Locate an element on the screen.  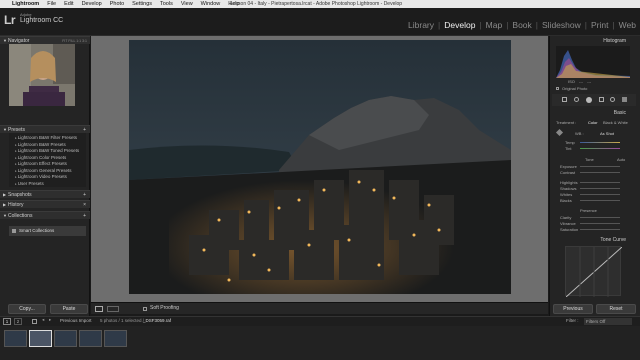
navigator-preview-webcam is located at coordinates (42, 75).